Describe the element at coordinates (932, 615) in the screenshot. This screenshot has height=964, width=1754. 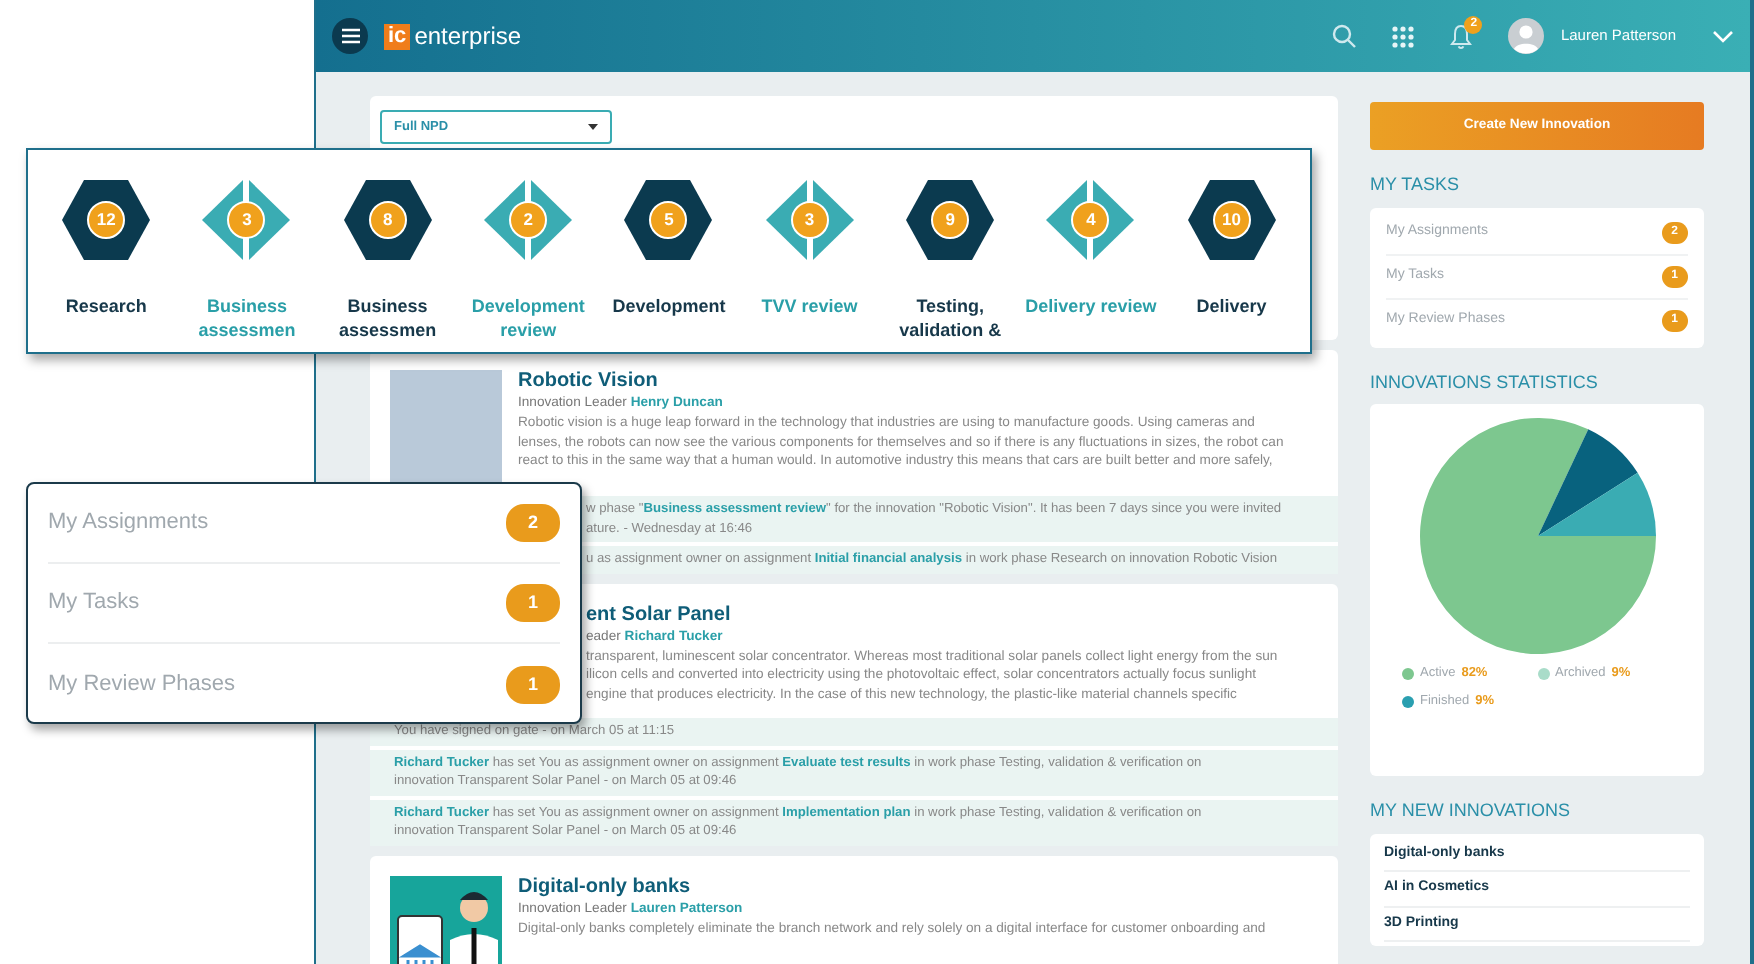
I see `innovation-title: ent Solar Panel` at that location.